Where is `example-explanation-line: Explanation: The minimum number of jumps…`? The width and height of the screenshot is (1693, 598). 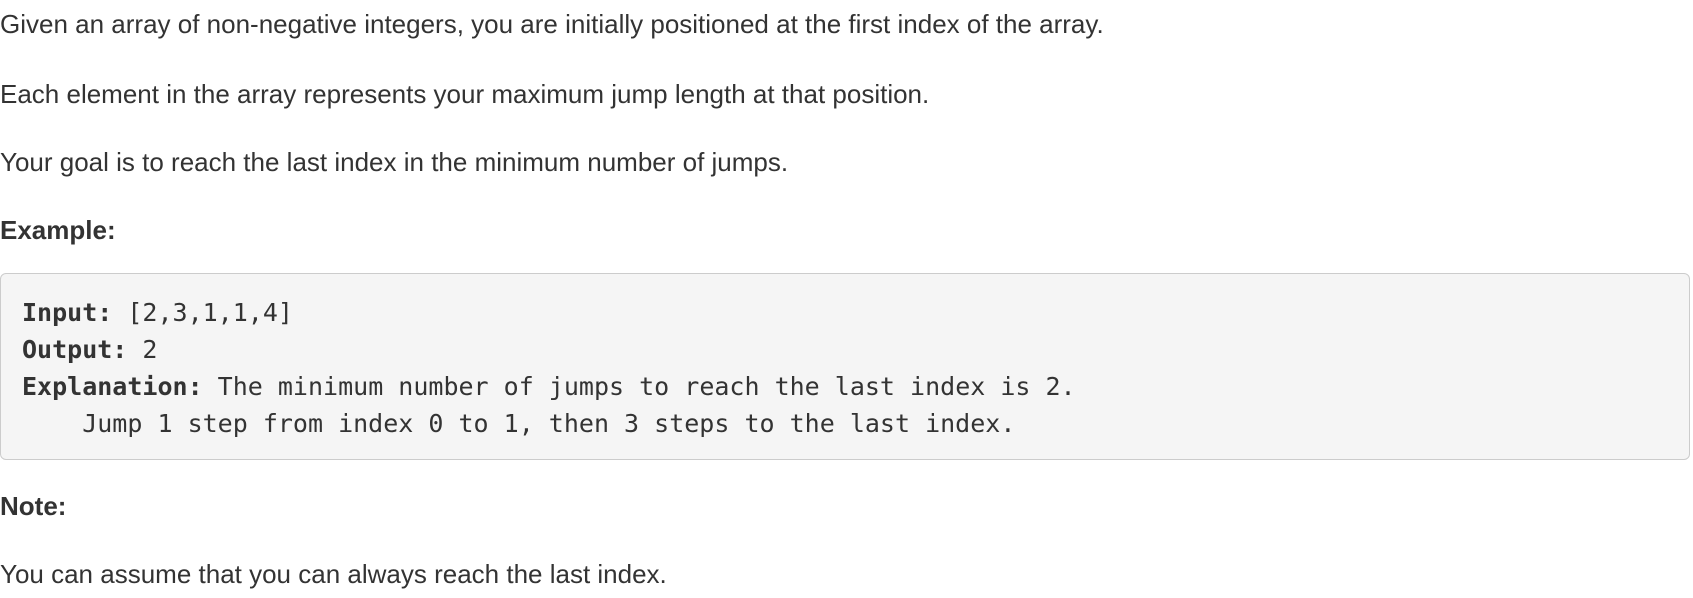
example-explanation-line: Explanation: The minimum number of jumps… is located at coordinates (549, 387).